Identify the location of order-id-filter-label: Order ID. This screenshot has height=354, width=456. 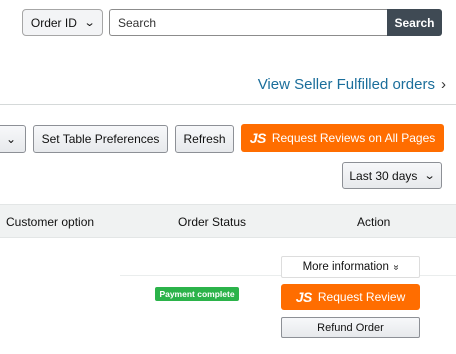
(53, 22).